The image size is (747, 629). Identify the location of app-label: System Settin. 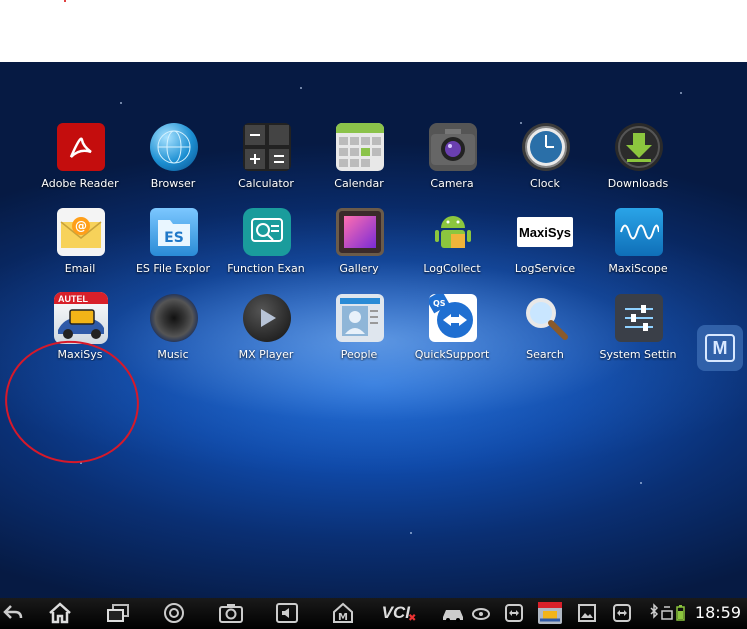
(638, 354).